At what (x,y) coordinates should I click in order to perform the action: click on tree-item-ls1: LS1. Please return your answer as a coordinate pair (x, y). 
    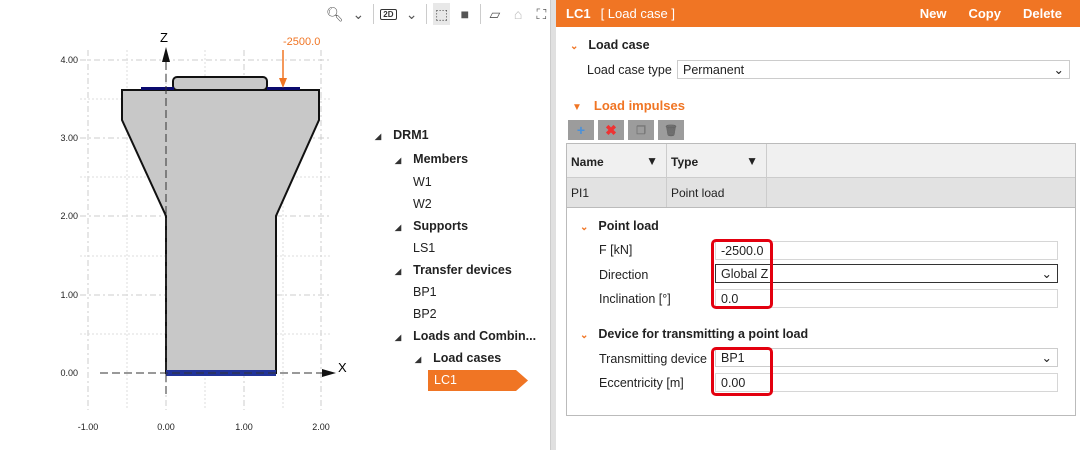
    Looking at the image, I should click on (424, 248).